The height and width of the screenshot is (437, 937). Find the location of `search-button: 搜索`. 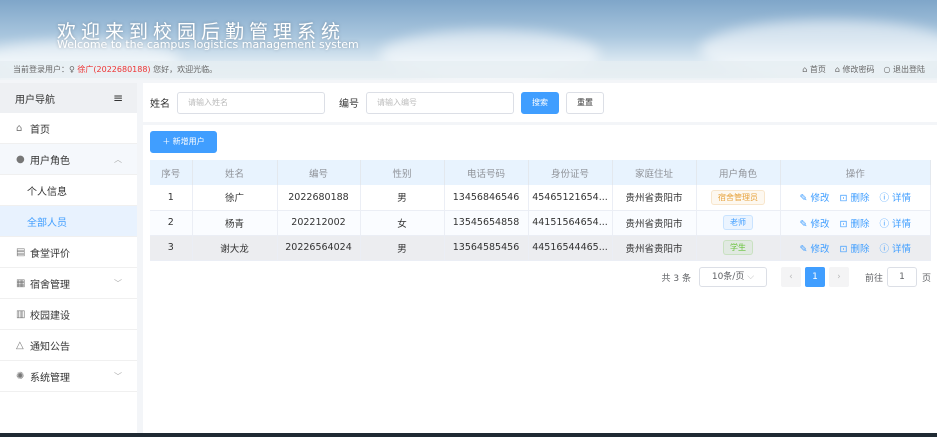

search-button: 搜索 is located at coordinates (540, 102).